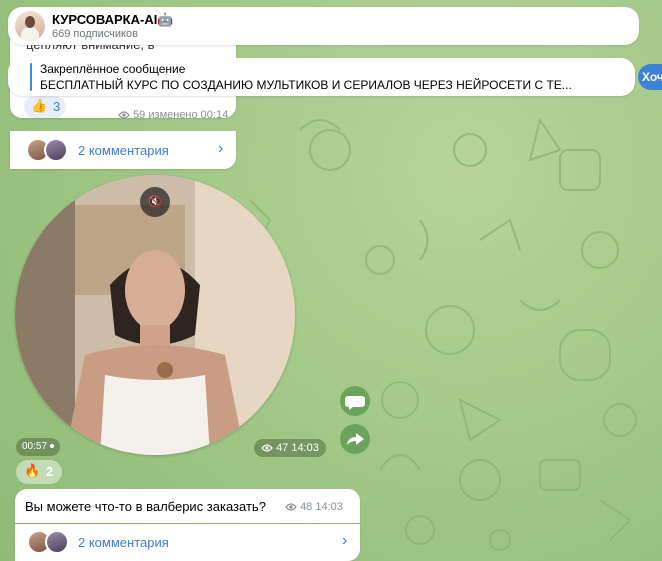  What do you see at coordinates (650, 77) in the screenshot?
I see `pinned-action-button: Хоч` at bounding box center [650, 77].